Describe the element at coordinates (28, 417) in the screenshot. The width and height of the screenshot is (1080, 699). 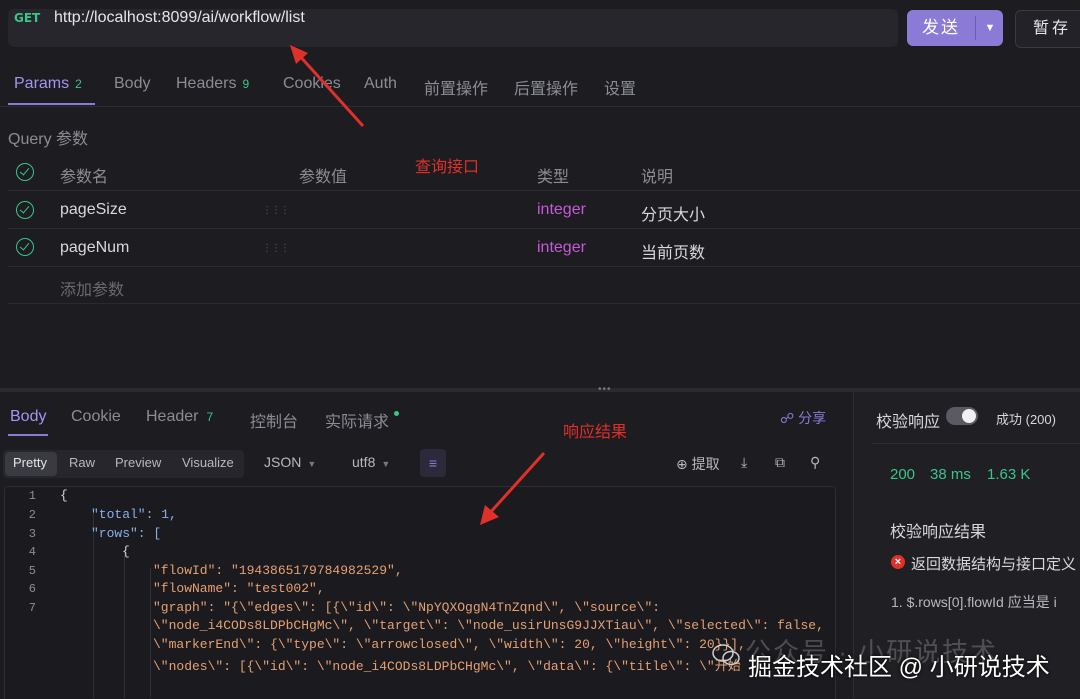
I see `tab-response-body: Body` at that location.